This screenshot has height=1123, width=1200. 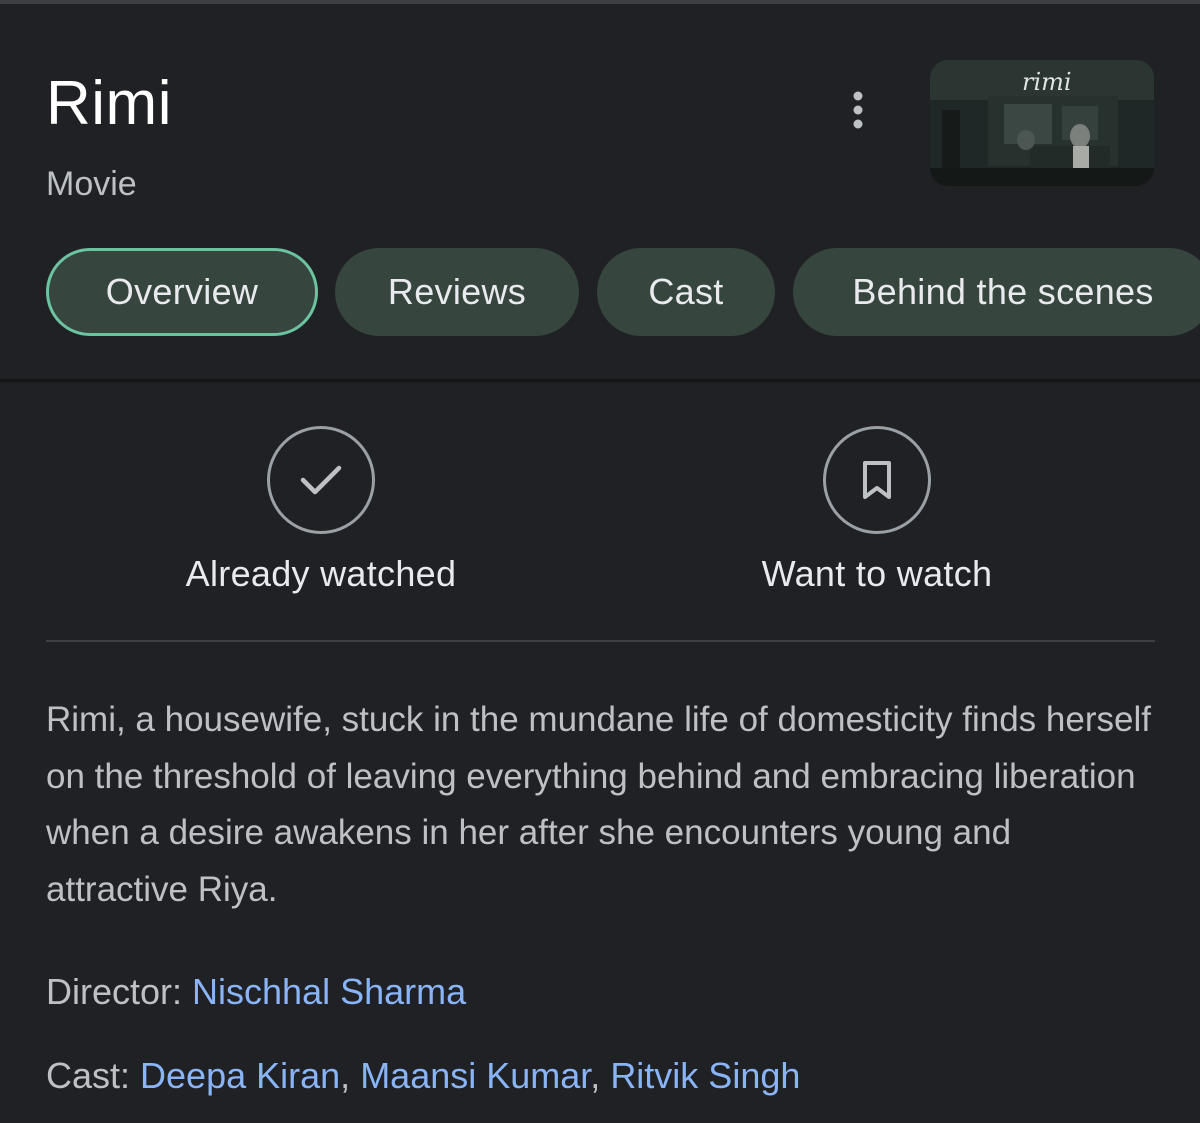 I want to click on director-row: Director: Nischhal Sharma, so click(x=256, y=992).